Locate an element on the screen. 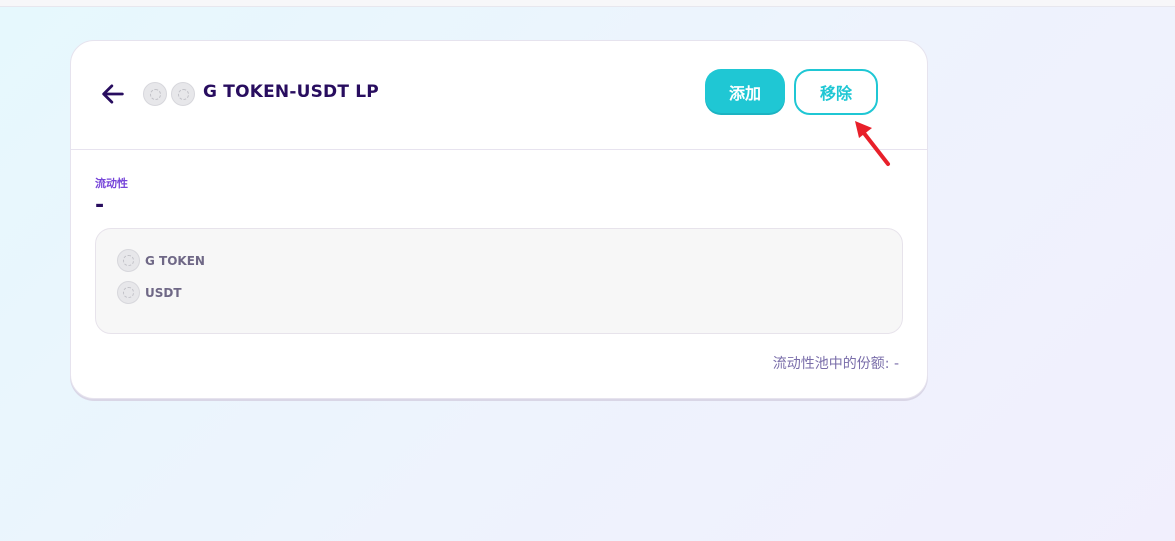 This screenshot has width=1175, height=541. list-item: USDT is located at coordinates (149, 292).